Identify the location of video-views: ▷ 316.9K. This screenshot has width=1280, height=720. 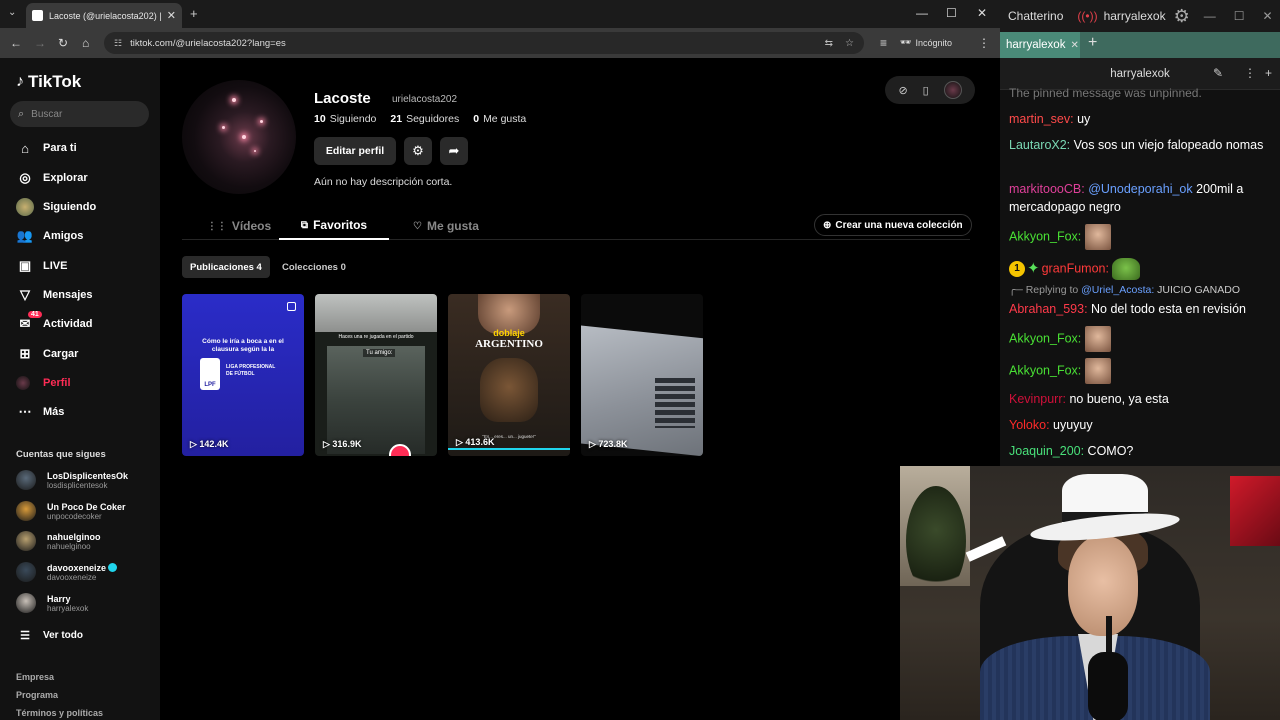
(342, 444).